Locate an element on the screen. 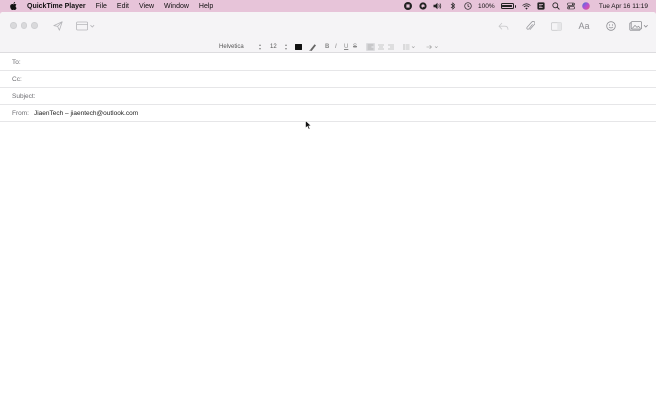  menu-edit: Edit is located at coordinates (123, 6).